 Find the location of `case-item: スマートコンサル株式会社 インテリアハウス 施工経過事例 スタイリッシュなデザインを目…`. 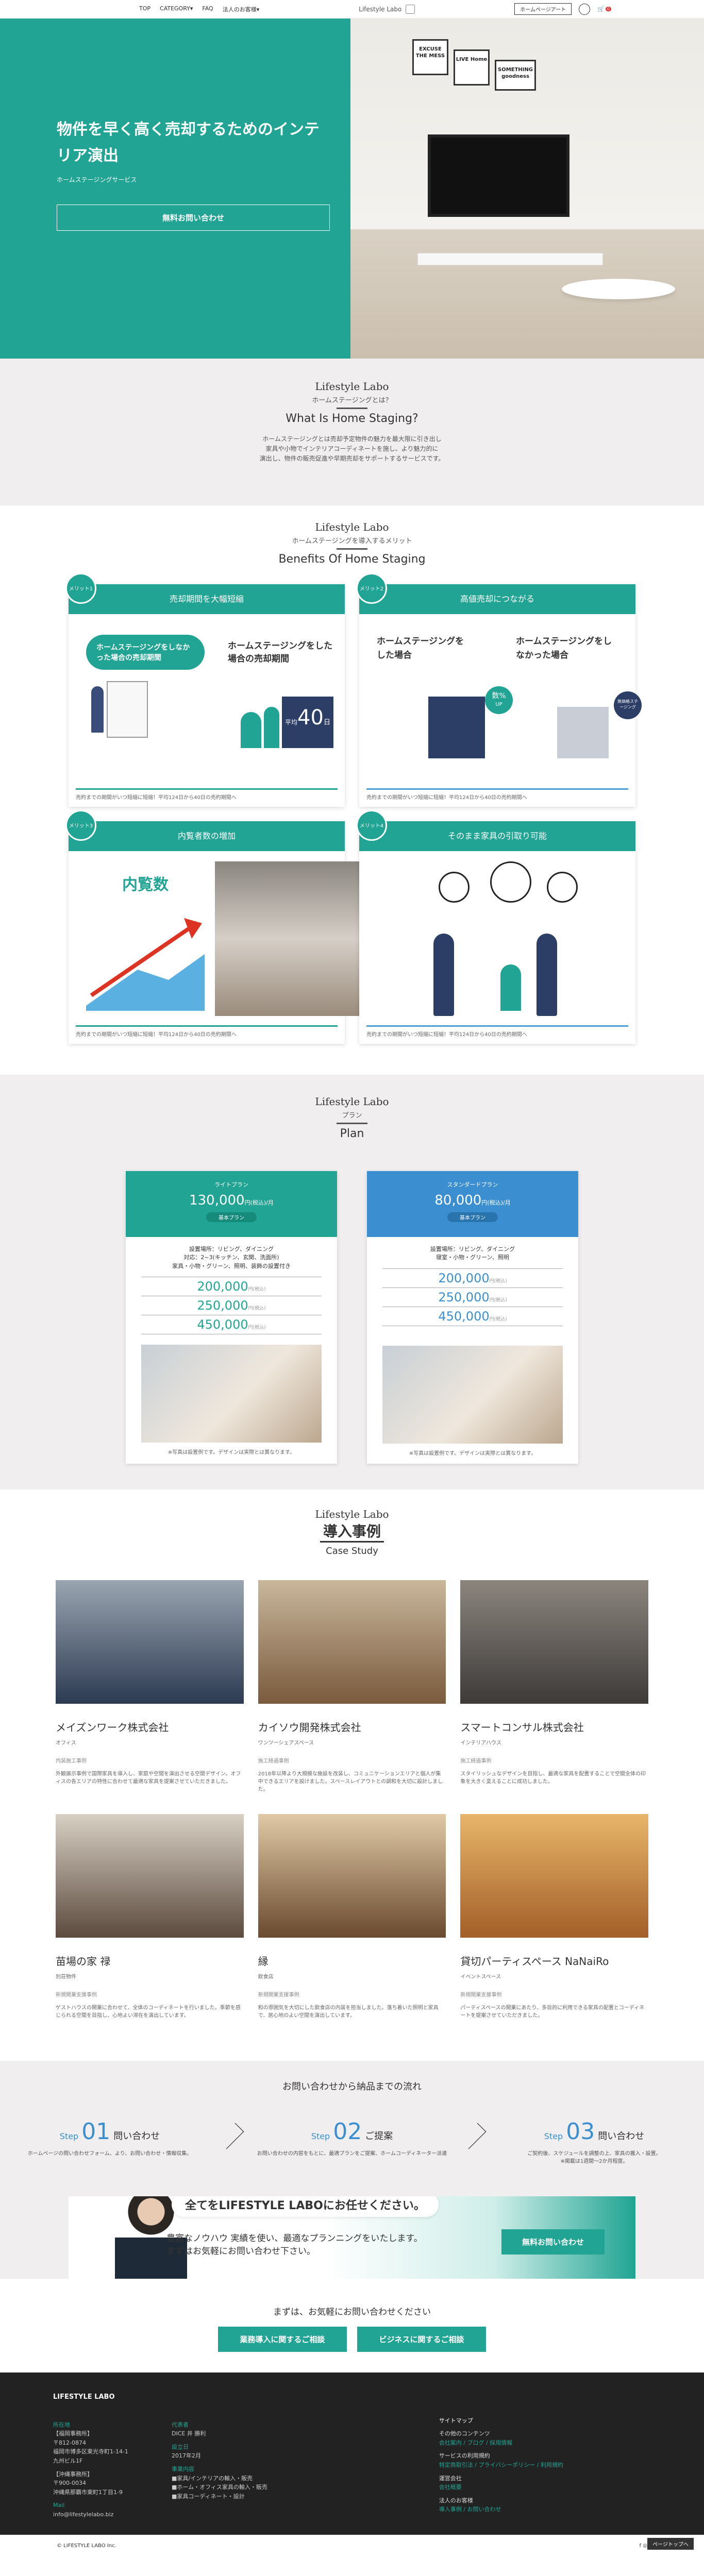

case-item: スマートコンサル株式会社 インテリアハウス 施工経過事例 スタイリッシュなデザインを目… is located at coordinates (554, 1686).